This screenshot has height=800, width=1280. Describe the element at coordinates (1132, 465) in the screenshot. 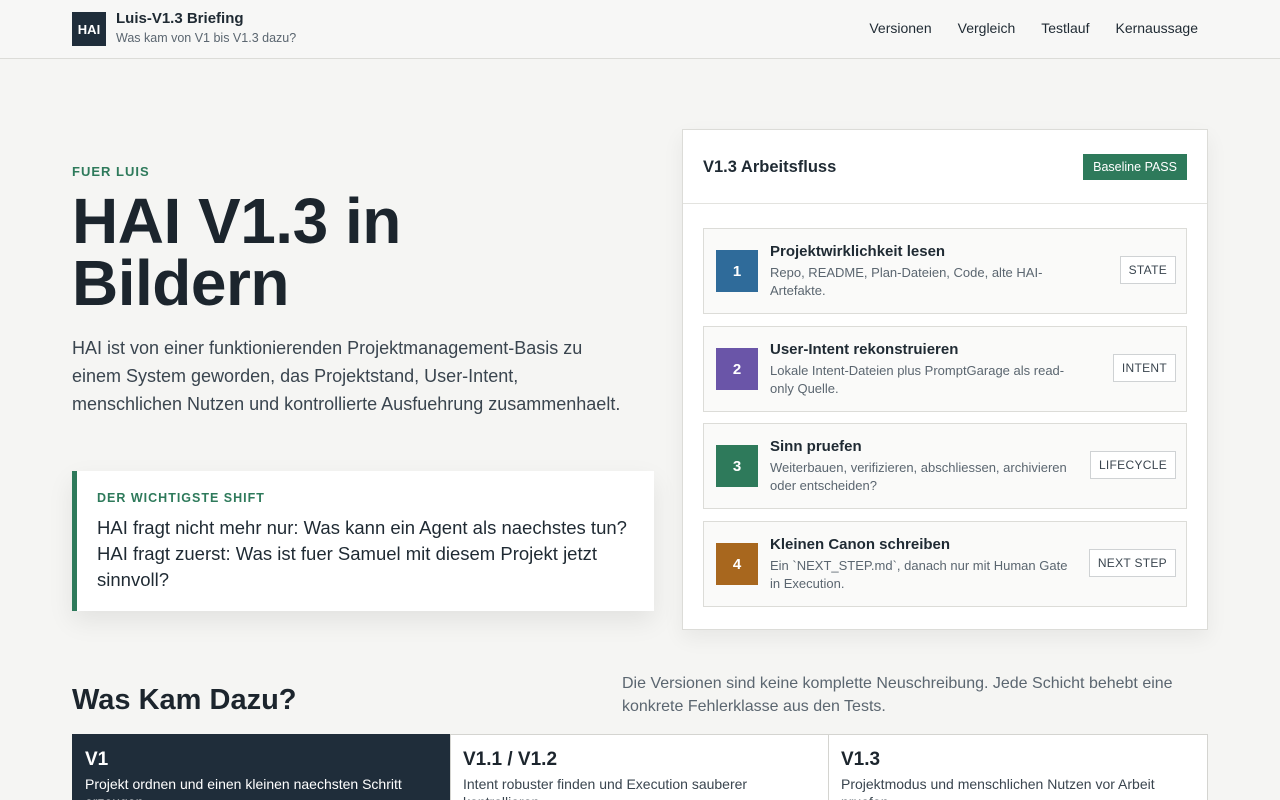

I see `step-tag: LIFECYCLE` at that location.